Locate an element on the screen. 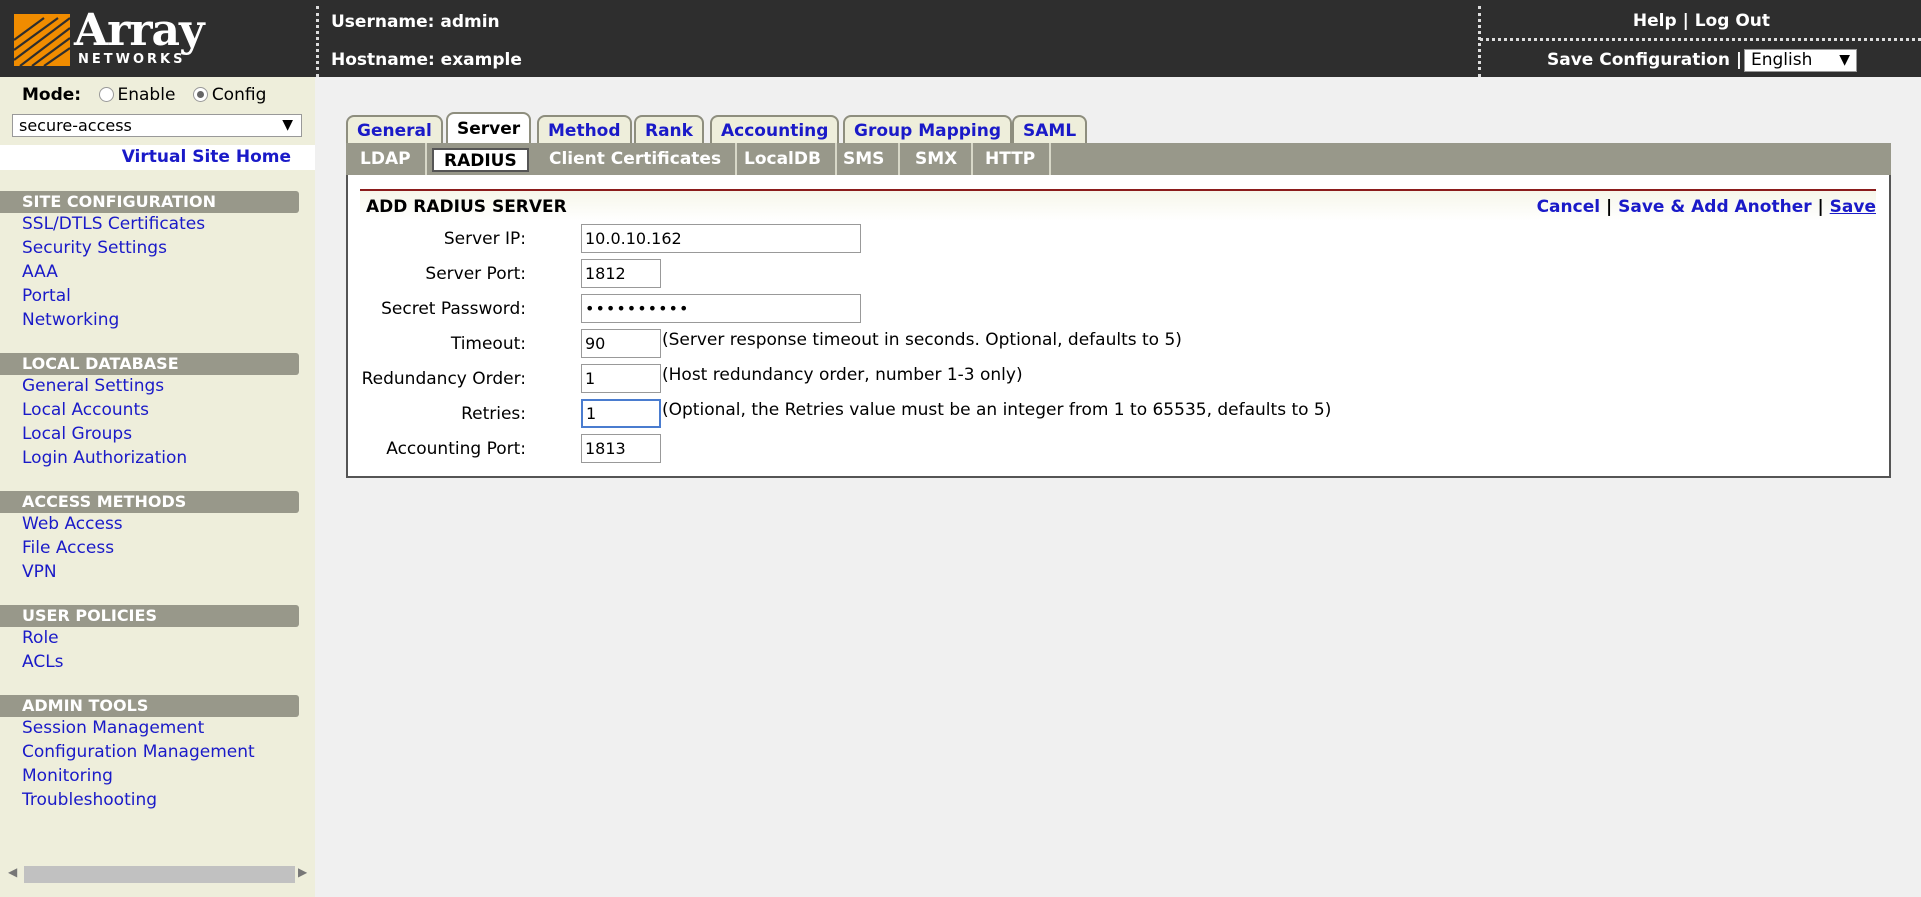  nav-troubleshooting: Troubleshooting is located at coordinates (89, 800).